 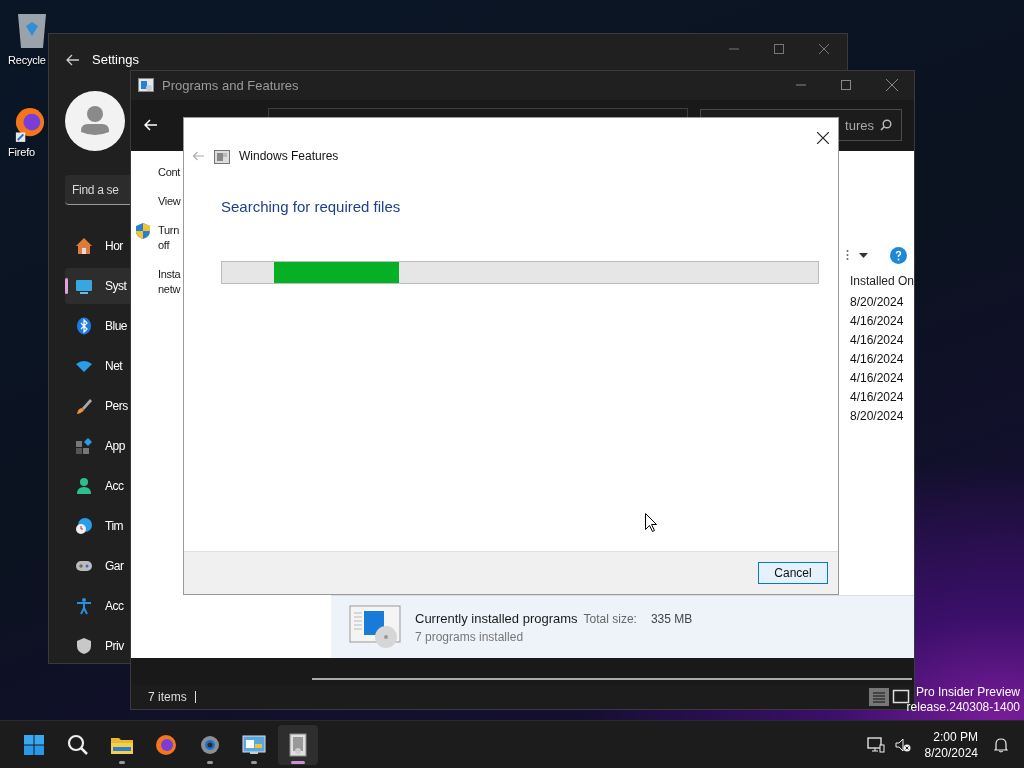 I want to click on shield-icon, so click(x=143, y=231).